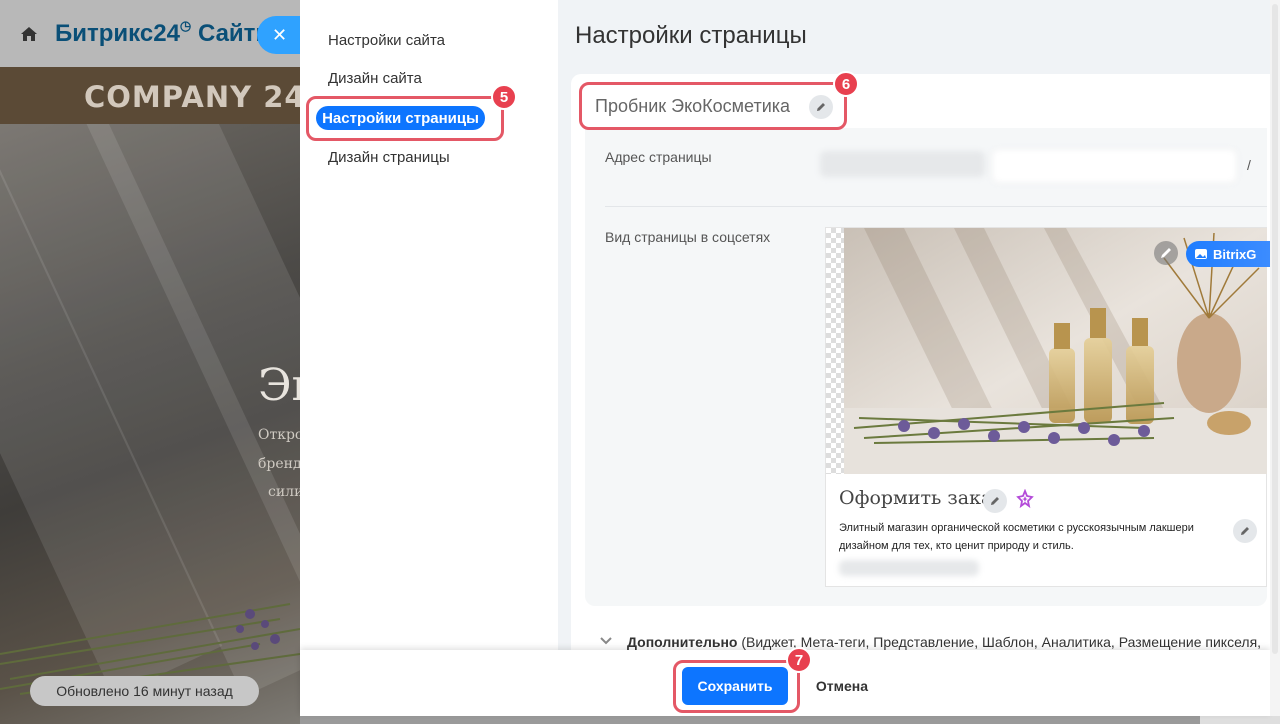 The width and height of the screenshot is (1280, 724). Describe the element at coordinates (1025, 499) in the screenshot. I see `copilot-icon` at that location.